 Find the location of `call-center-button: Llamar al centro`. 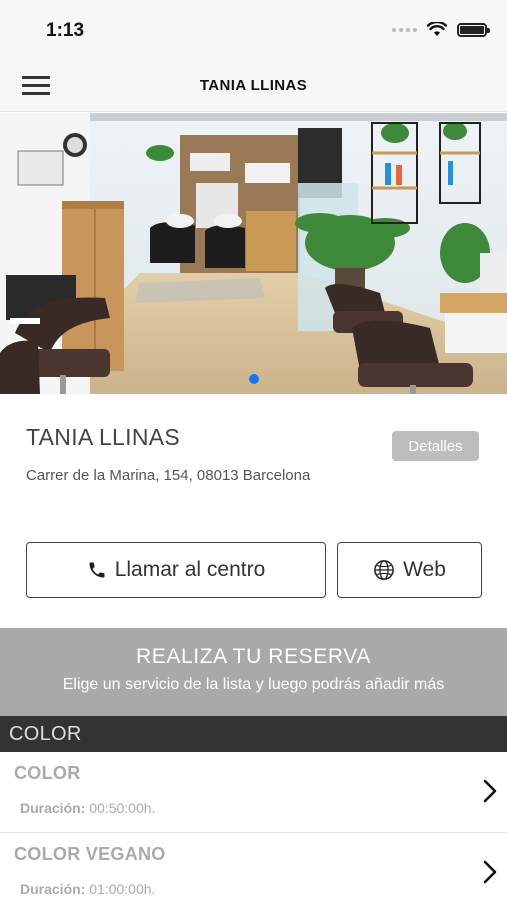

call-center-button: Llamar al centro is located at coordinates (176, 570).